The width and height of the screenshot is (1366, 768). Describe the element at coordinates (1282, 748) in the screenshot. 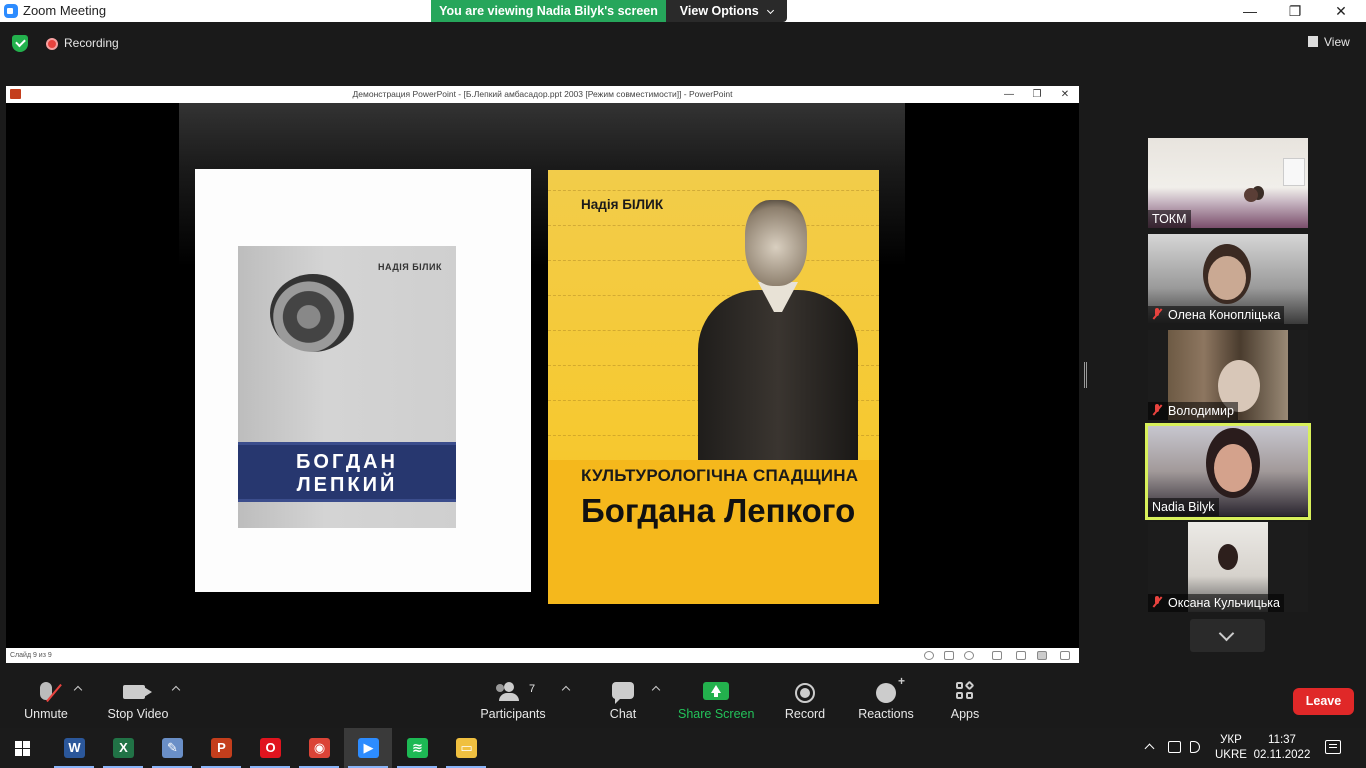

I see `clock: 11:37 02.11.2022` at that location.